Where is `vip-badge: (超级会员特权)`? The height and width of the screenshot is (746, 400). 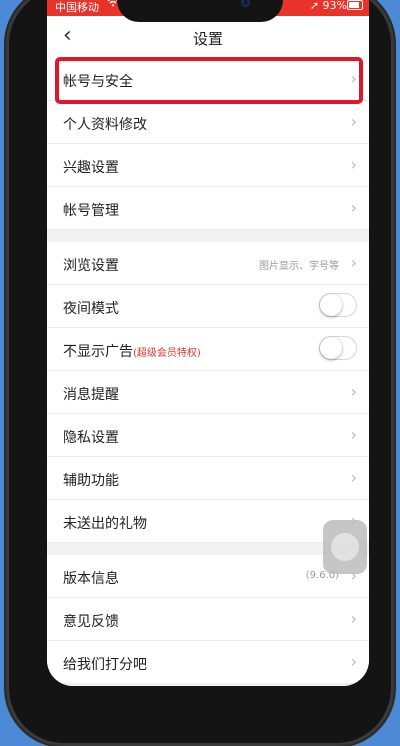 vip-badge: (超级会员特权) is located at coordinates (167, 353).